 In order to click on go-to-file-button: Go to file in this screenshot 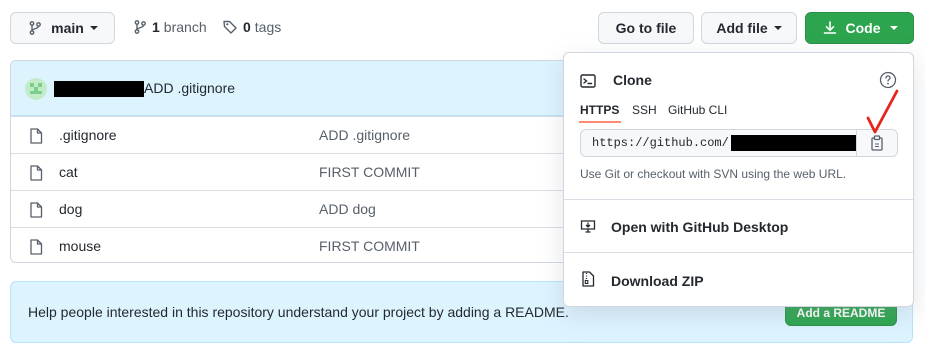, I will do `click(646, 28)`.